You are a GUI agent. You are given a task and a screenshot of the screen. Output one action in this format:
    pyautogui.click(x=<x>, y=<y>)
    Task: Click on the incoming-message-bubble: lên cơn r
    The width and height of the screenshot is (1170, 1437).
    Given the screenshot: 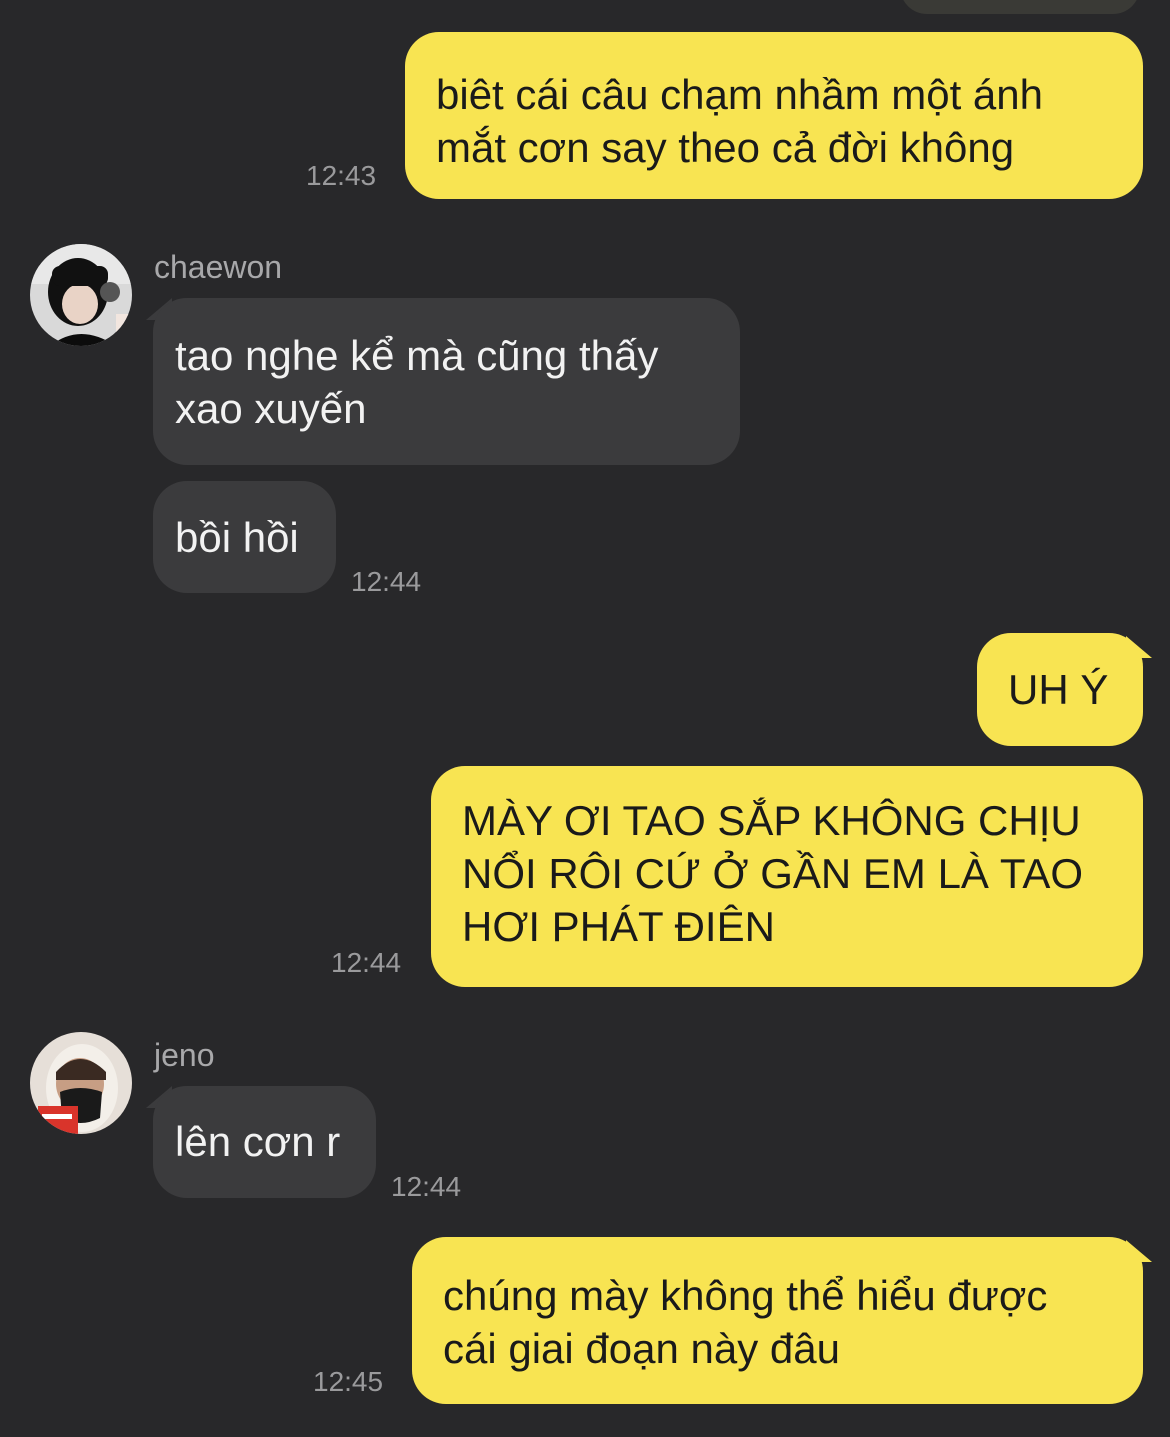 What is the action you would take?
    pyautogui.click(x=264, y=1142)
    